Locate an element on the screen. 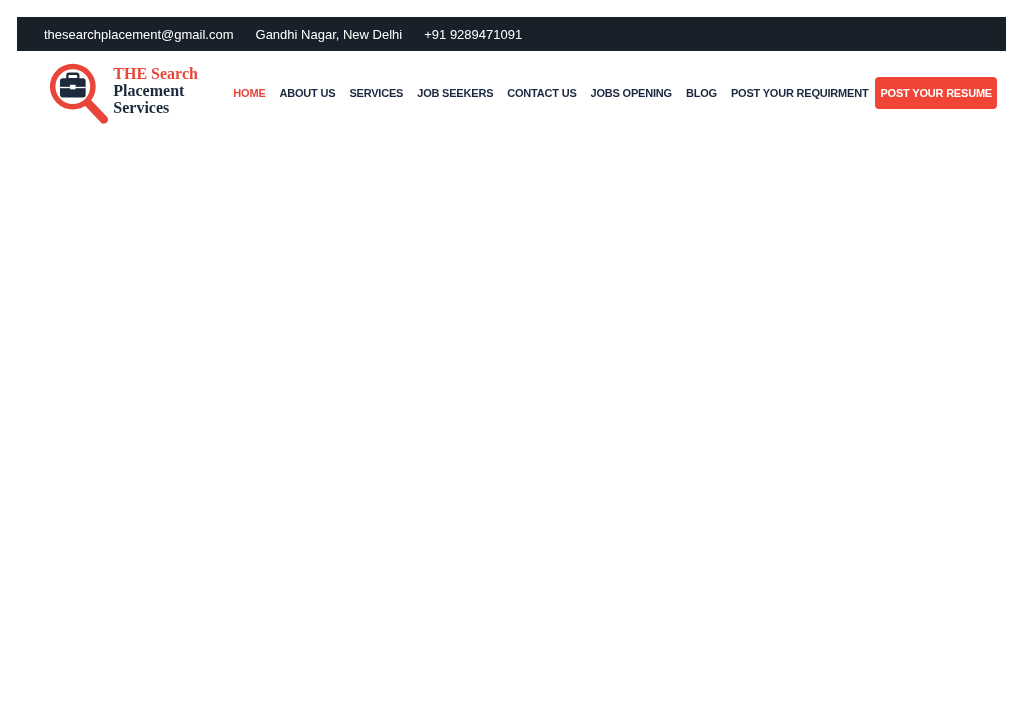 The width and height of the screenshot is (1024, 723). logo-title: THE Search is located at coordinates (156, 73).